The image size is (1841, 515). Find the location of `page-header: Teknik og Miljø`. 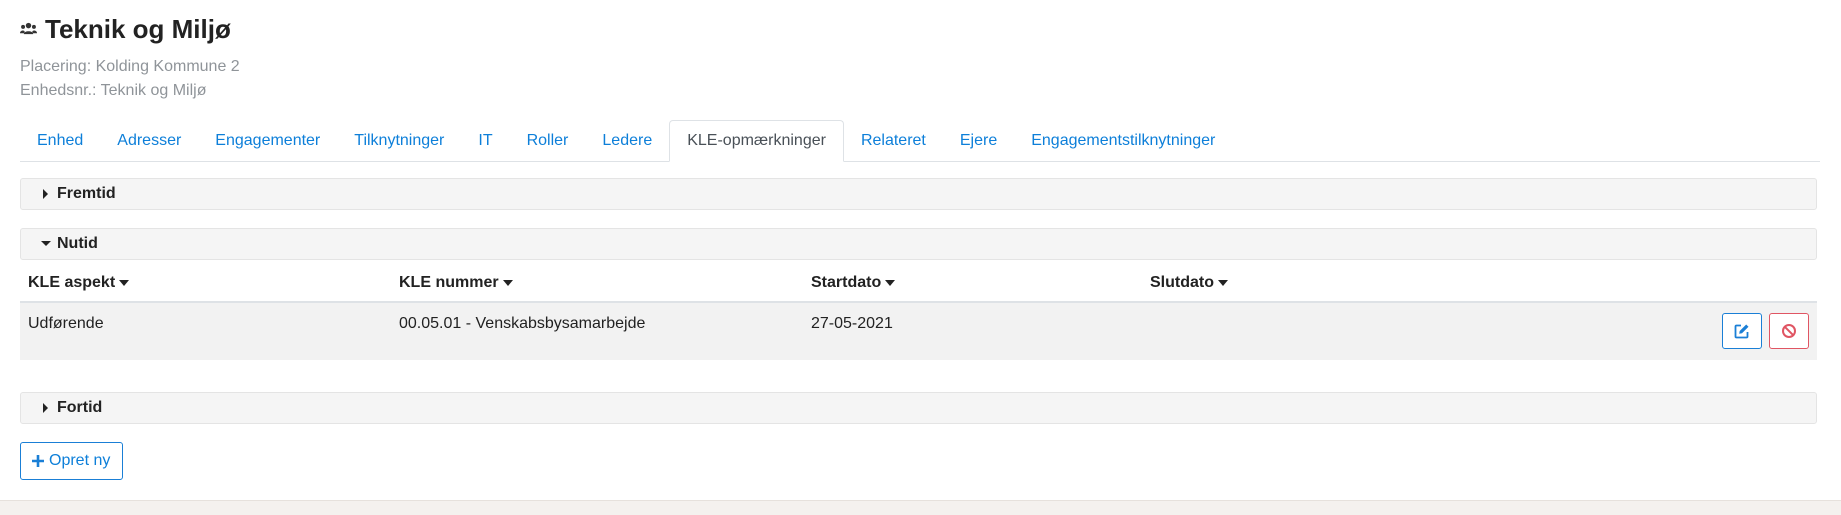

page-header: Teknik og Miljø is located at coordinates (125, 29).